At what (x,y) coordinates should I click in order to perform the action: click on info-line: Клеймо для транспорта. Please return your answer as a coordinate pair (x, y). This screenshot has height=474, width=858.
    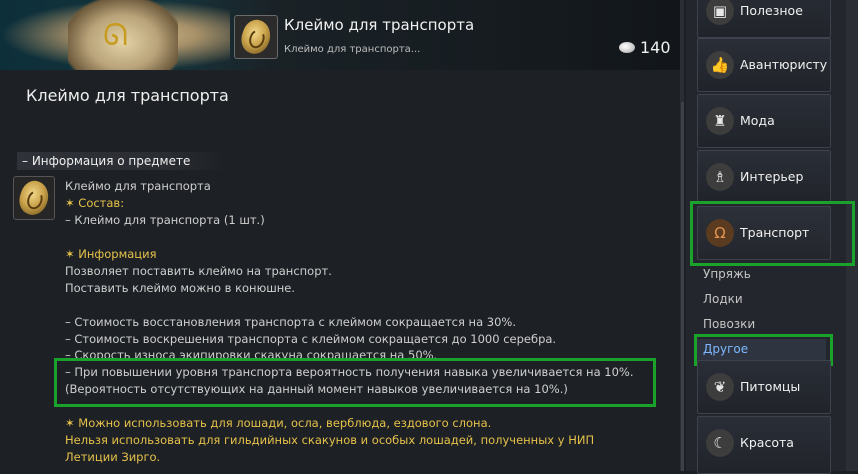
    Looking at the image, I should click on (138, 186).